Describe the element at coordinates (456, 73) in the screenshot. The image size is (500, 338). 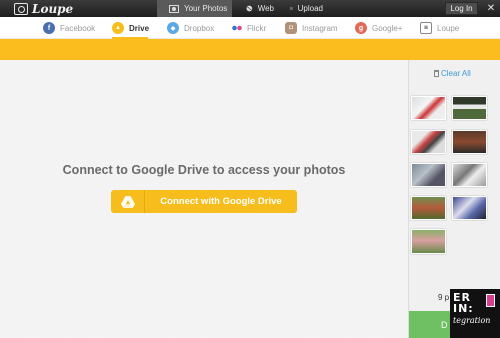
I see `clear-all-label: Clear All` at that location.